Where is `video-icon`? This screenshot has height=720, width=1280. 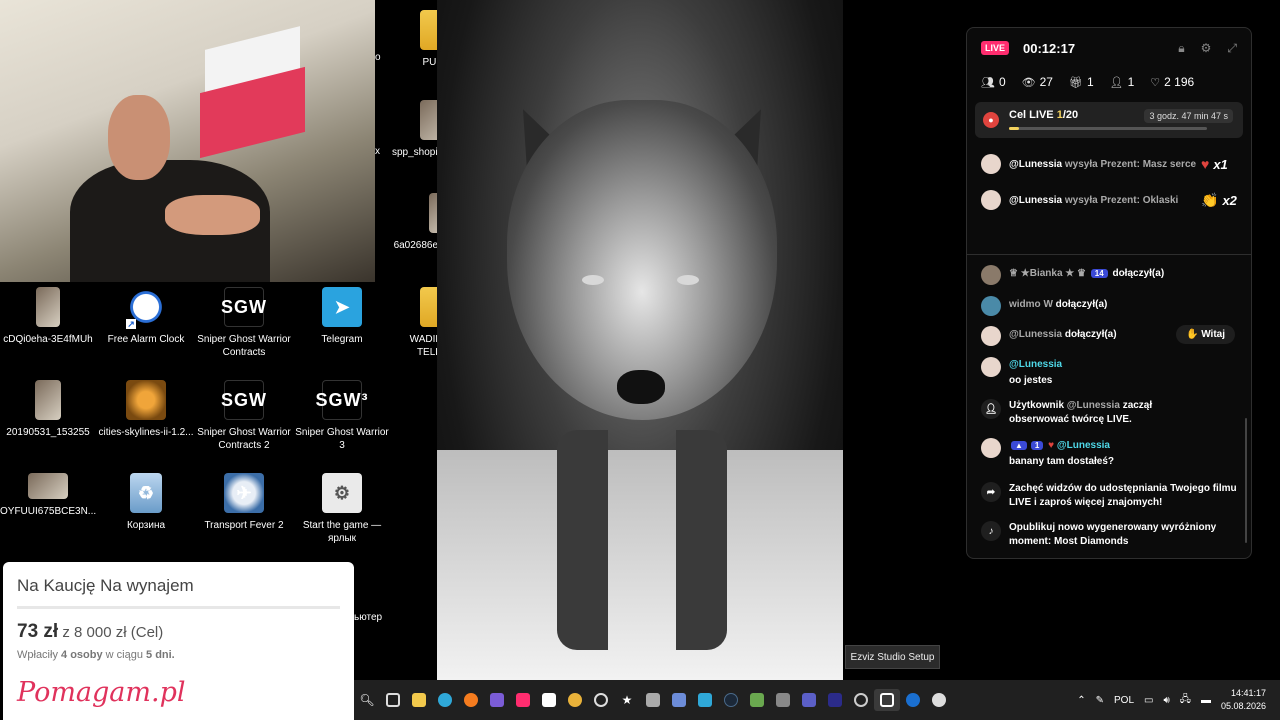 video-icon is located at coordinates (783, 700).